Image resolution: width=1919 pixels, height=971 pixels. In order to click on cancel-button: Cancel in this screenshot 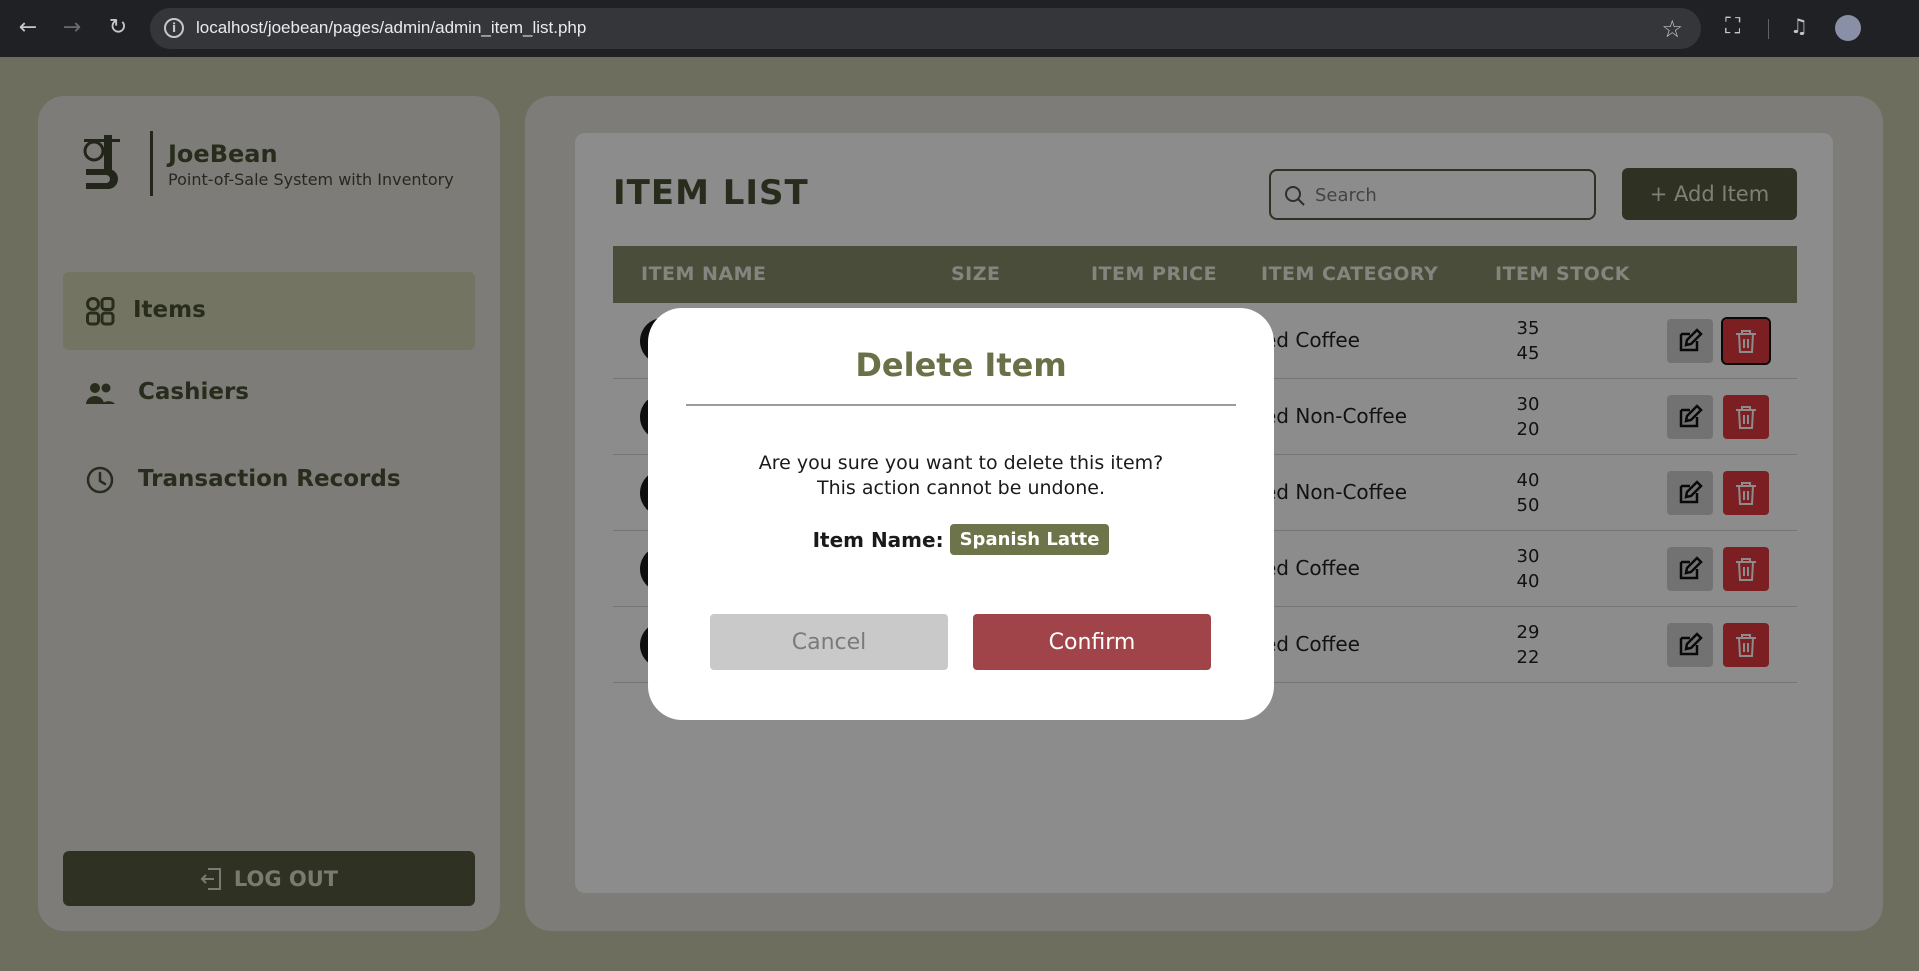, I will do `click(829, 642)`.